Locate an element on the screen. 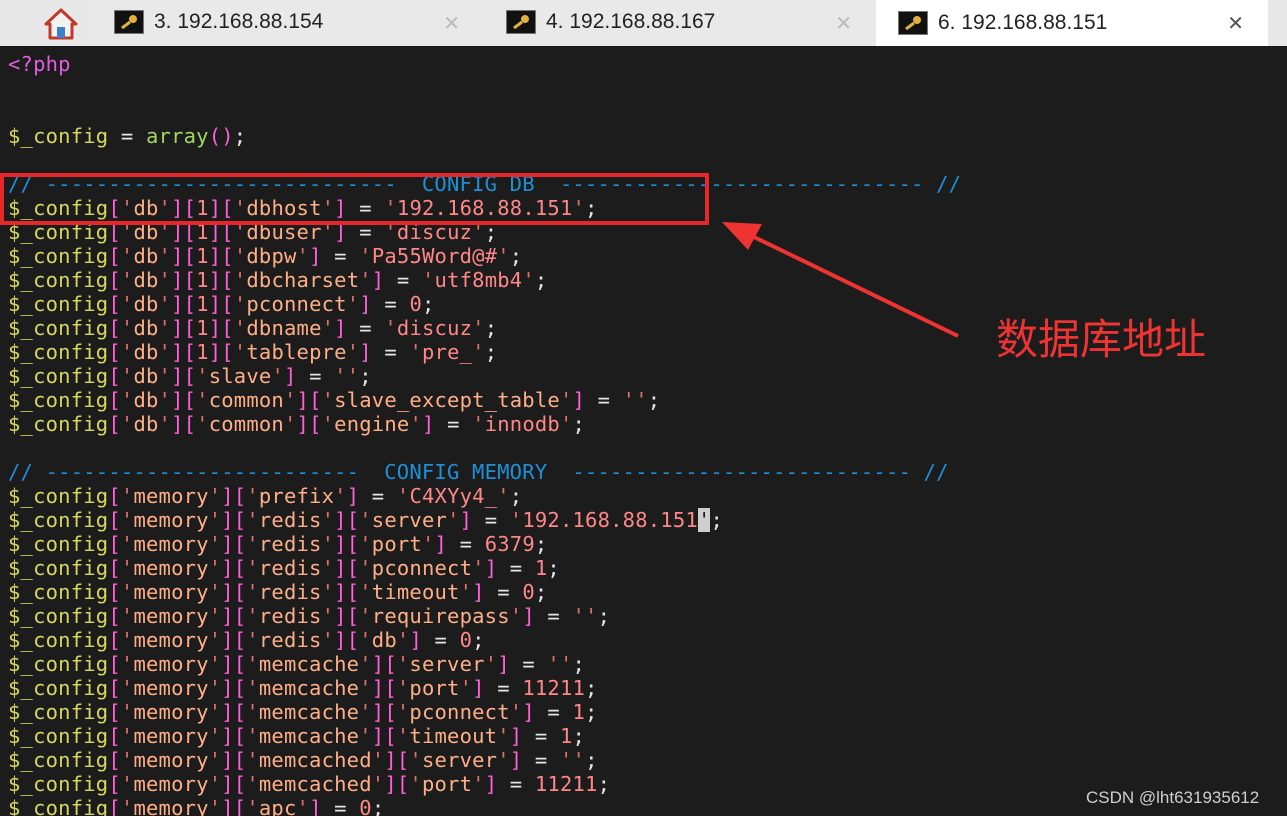 The image size is (1287, 816). config-array-line: $_config = array(); is located at coordinates (127, 136).